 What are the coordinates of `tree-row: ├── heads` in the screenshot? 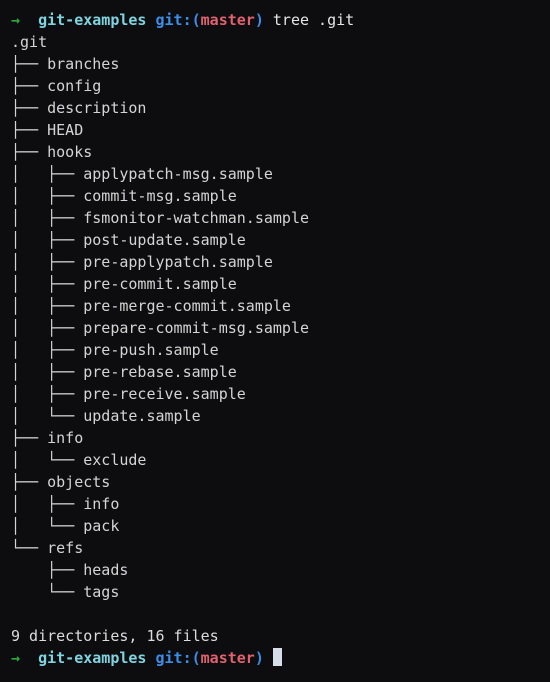 It's located at (70, 570).